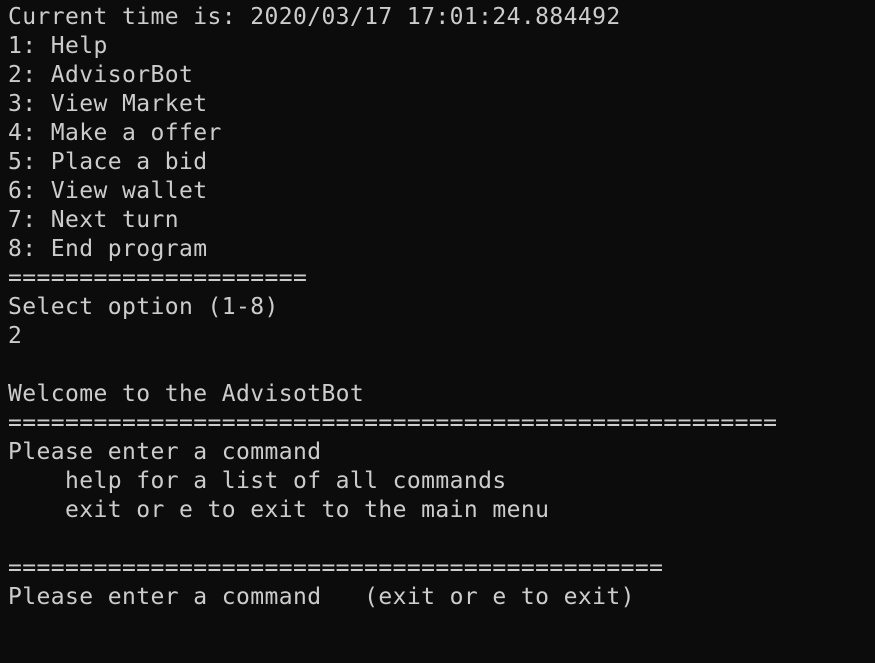  What do you see at coordinates (165, 452) in the screenshot?
I see `enter-command-prompt: Please enter a command` at bounding box center [165, 452].